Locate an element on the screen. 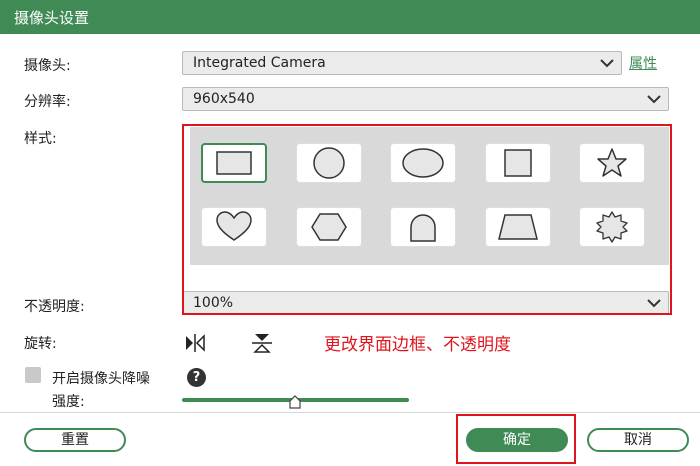  star-shape-icon is located at coordinates (612, 162).